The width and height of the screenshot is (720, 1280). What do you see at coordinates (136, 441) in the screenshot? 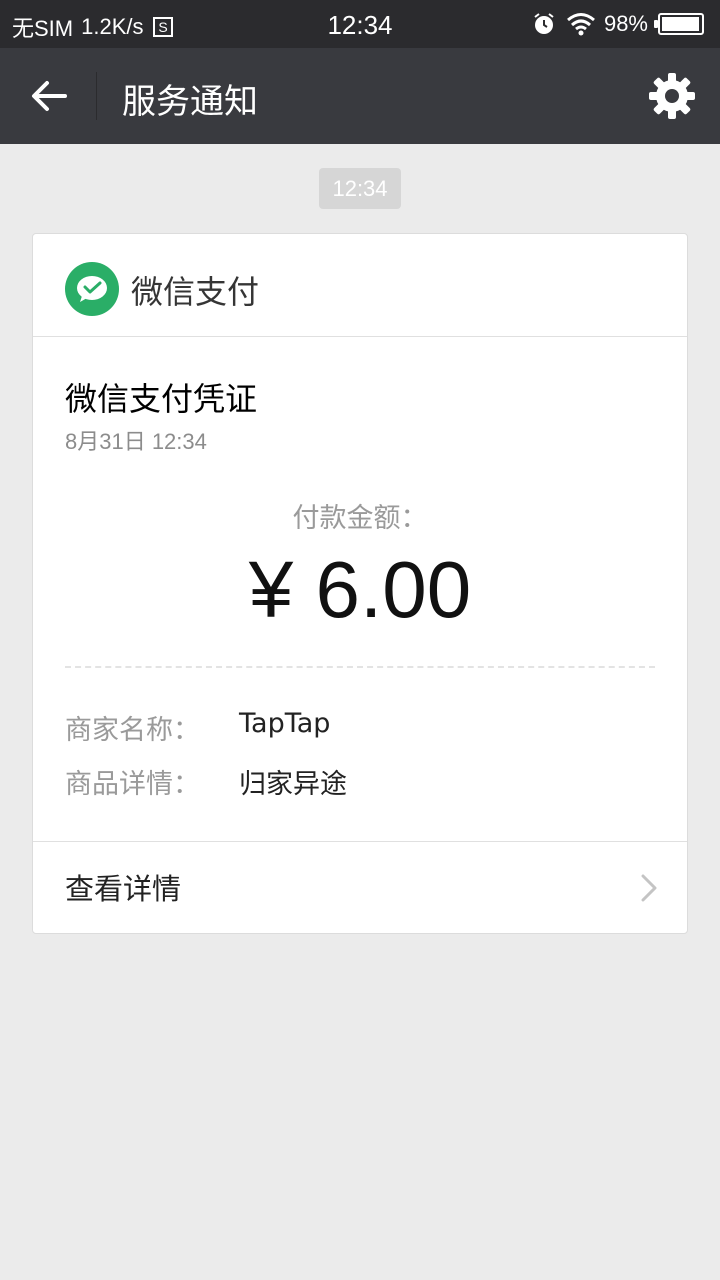
I see `receipt-date: 8月31日 12:34` at bounding box center [136, 441].